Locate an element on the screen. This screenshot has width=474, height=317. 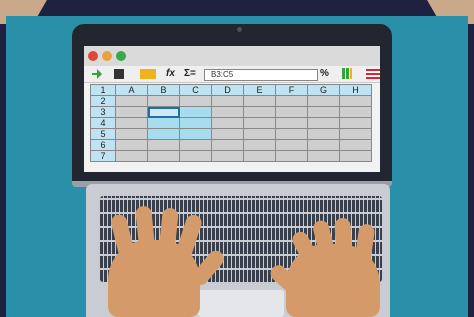
column-header: B is located at coordinates (163, 90).